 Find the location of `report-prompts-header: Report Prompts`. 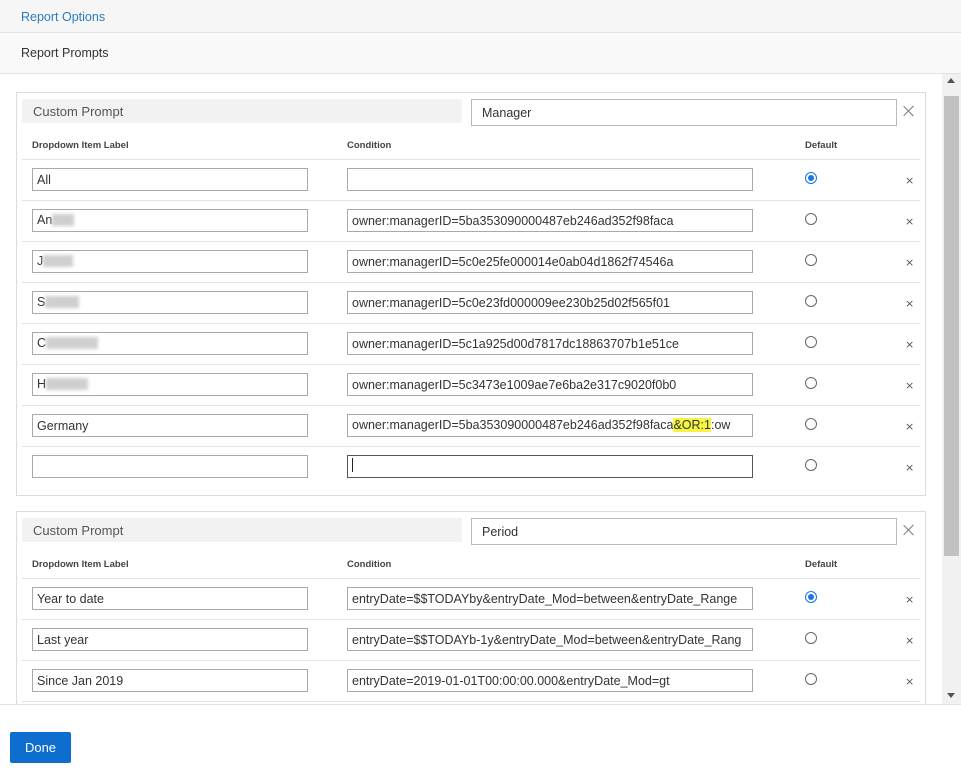

report-prompts-header: Report Prompts is located at coordinates (480, 53).